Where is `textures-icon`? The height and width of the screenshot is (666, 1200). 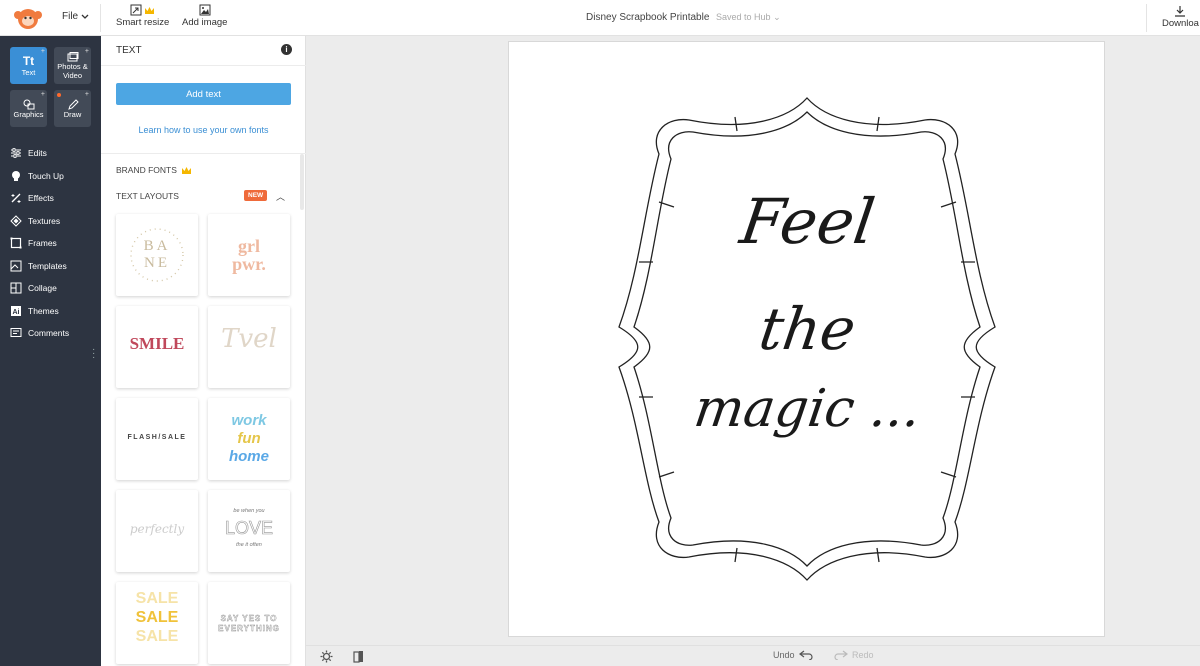
textures-icon is located at coordinates (16, 221).